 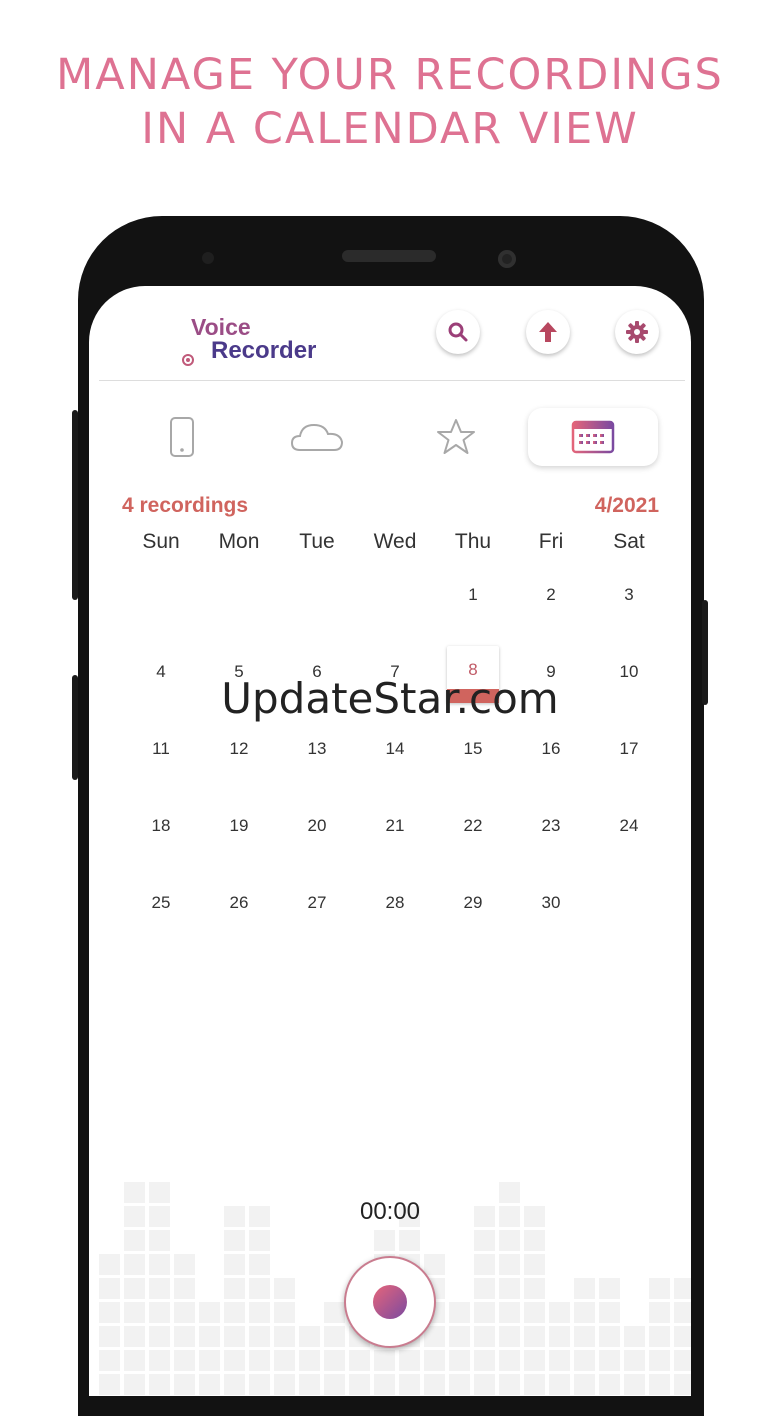 I want to click on search-button, so click(x=458, y=332).